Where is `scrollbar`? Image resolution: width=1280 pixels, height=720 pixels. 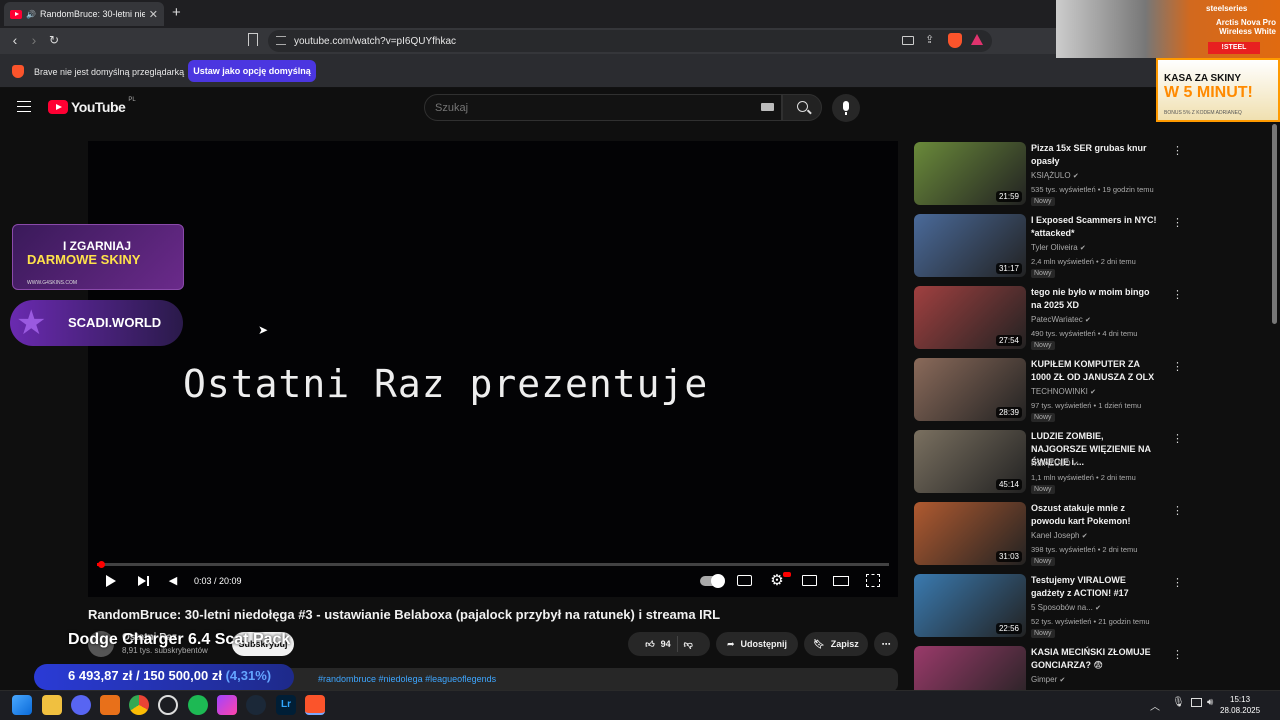 scrollbar is located at coordinates (1274, 224).